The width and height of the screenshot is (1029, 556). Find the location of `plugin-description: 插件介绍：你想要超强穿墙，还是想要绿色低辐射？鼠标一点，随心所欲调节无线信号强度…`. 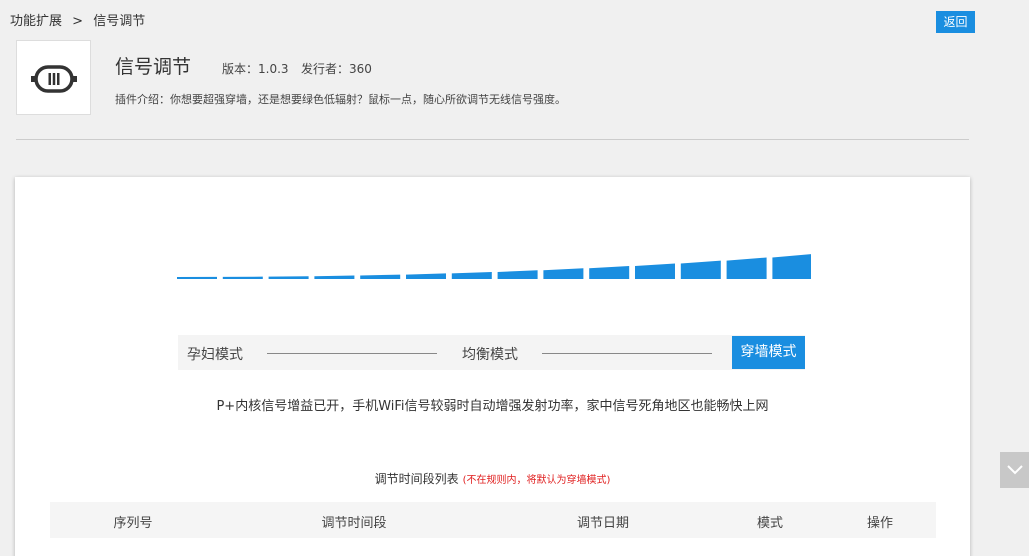

plugin-description: 插件介绍：你想要超强穿墙，还是想要绿色低辐射？鼠标一点，随心所欲调节无线信号强度… is located at coordinates (340, 99).